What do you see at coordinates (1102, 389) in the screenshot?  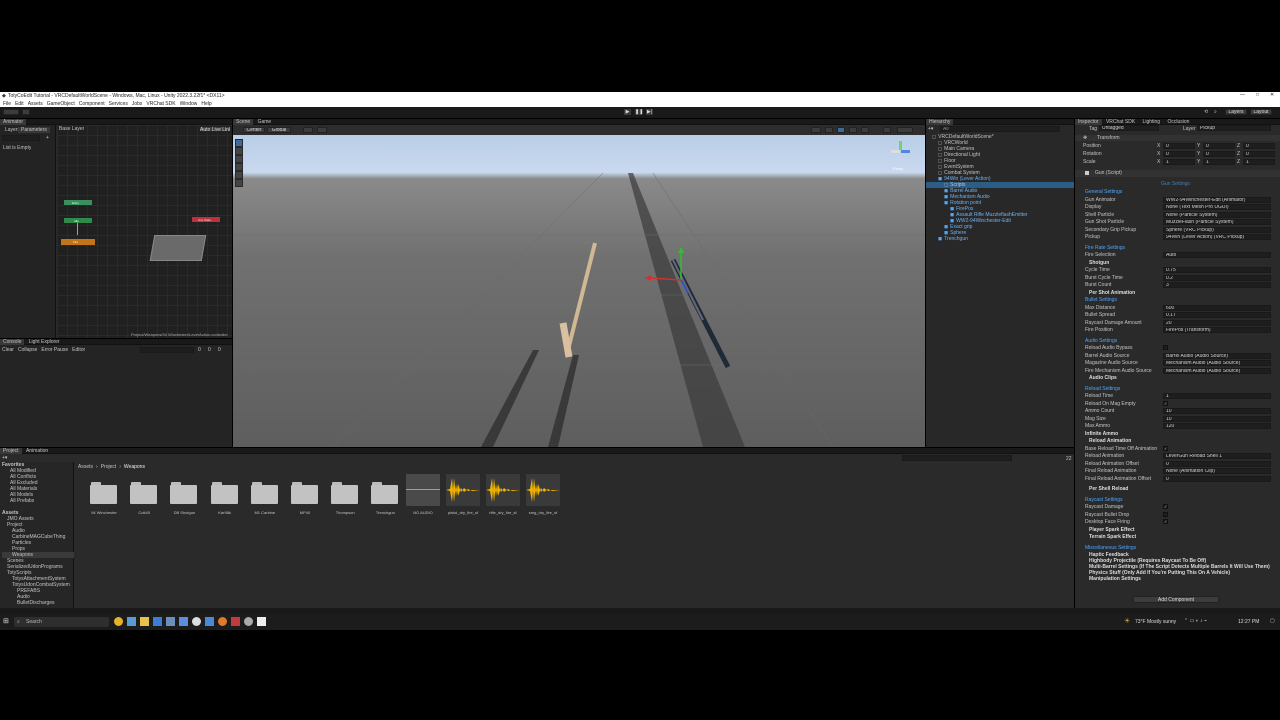 I see `reload-settings-header: Reload Settings` at bounding box center [1102, 389].